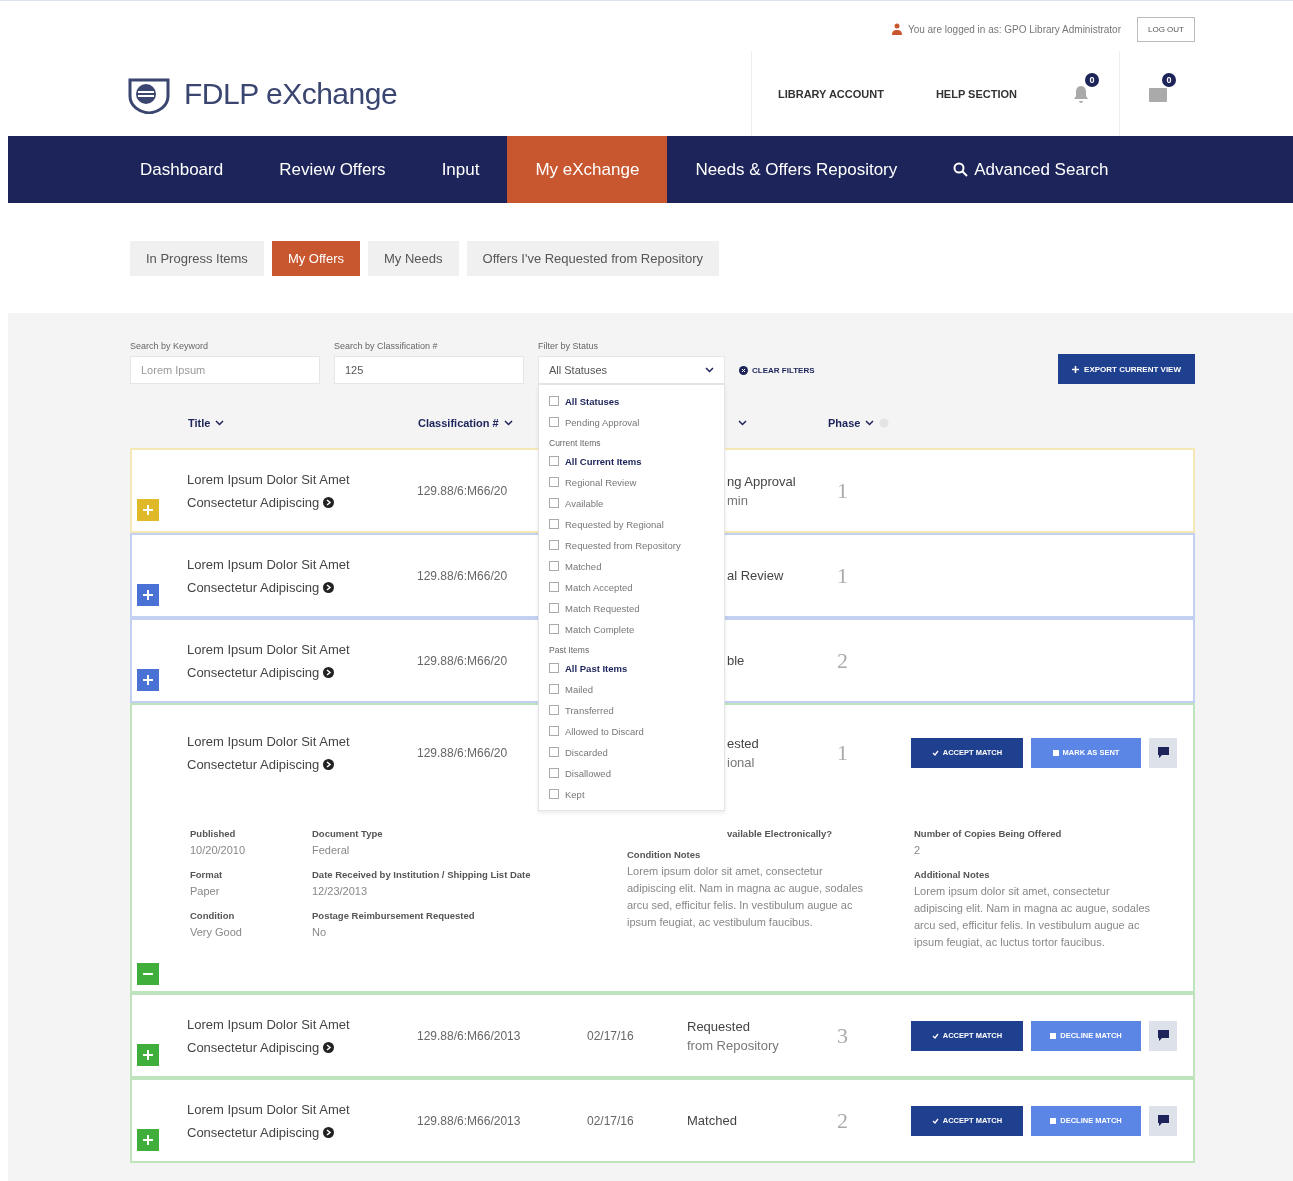 The height and width of the screenshot is (1181, 1293). What do you see at coordinates (631, 608) in the screenshot?
I see `status-option: Match Requested` at bounding box center [631, 608].